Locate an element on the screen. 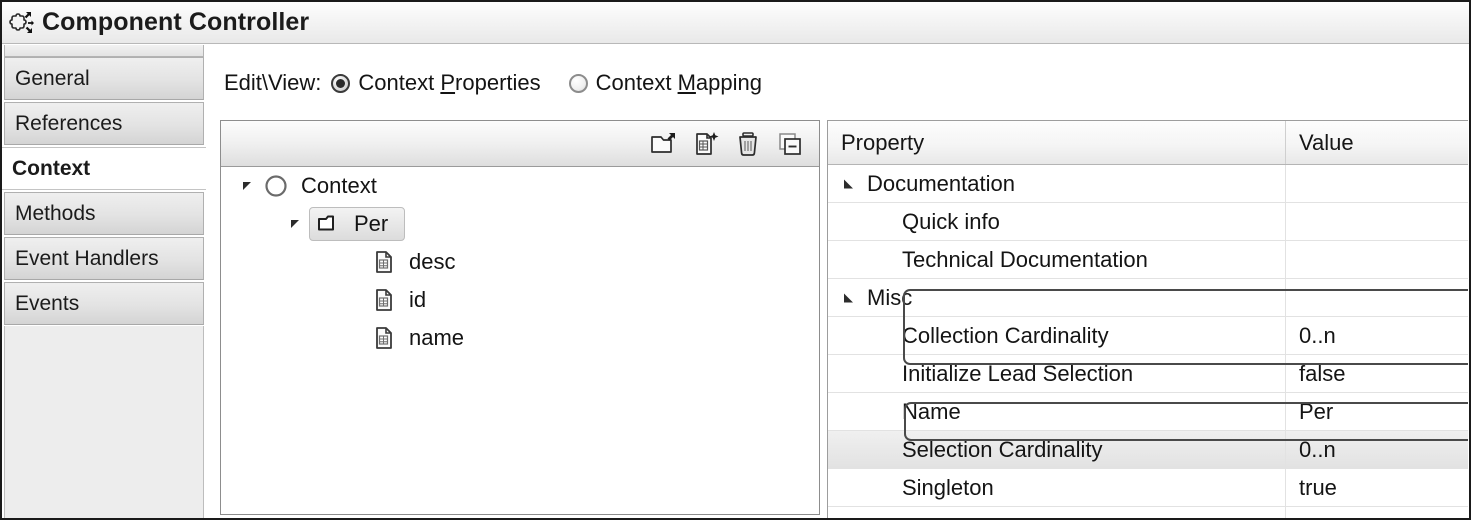 Image resolution: width=1471 pixels, height=520 pixels. sidebar-item-label: References is located at coordinates (69, 123).